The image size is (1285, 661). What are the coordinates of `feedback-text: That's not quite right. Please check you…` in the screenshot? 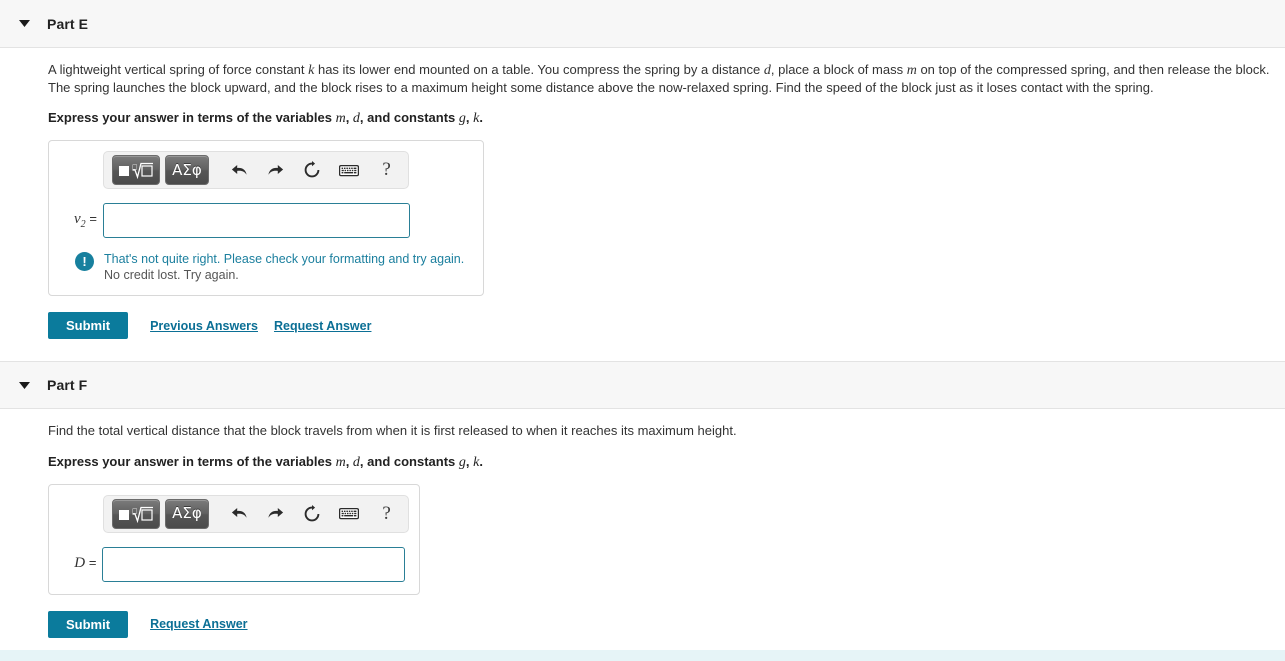 It's located at (284, 267).